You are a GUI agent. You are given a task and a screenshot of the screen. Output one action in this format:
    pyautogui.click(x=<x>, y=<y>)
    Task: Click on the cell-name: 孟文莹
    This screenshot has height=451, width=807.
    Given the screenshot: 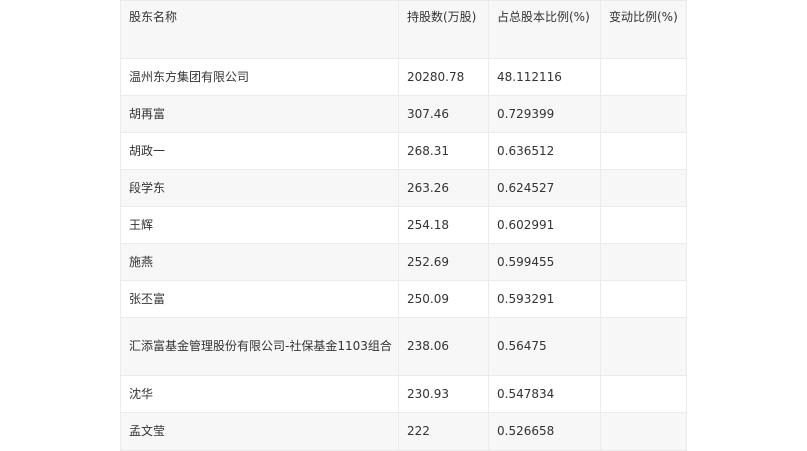 What is the action you would take?
    pyautogui.click(x=259, y=431)
    